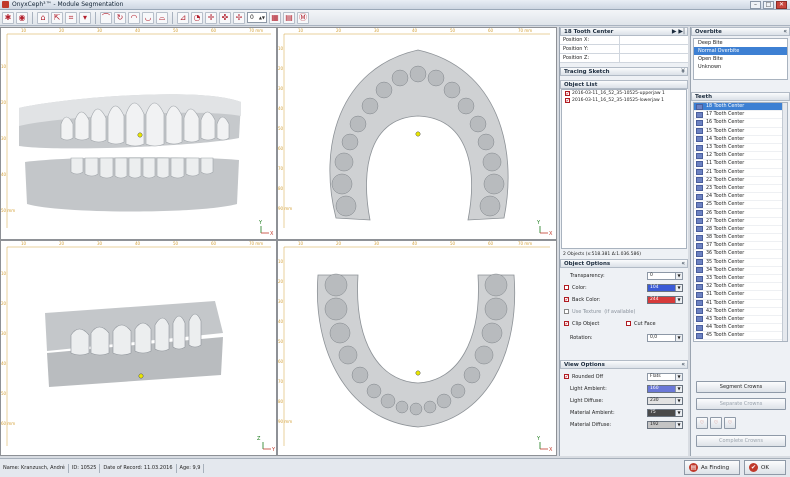  I want to click on overbite-option: Unknown, so click(740, 67).